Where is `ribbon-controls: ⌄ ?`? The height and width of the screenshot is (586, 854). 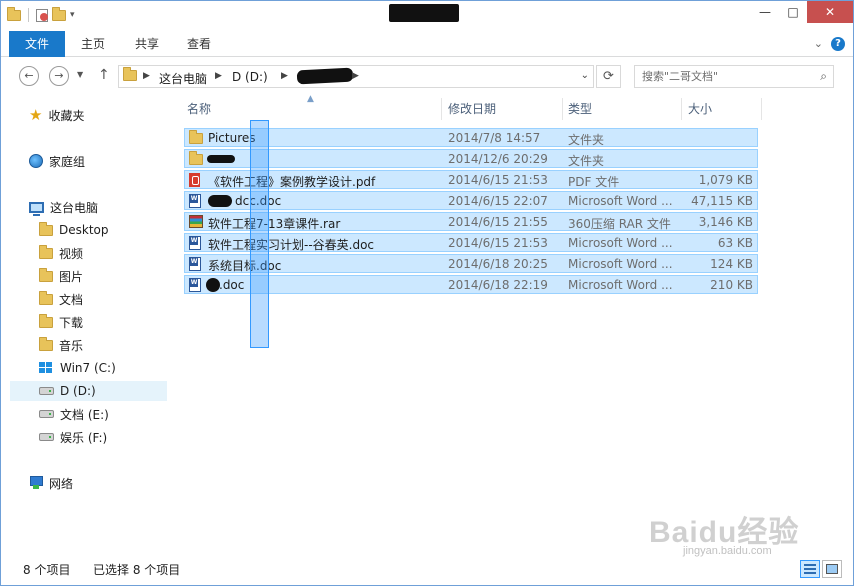
ribbon-controls: ⌄ ? is located at coordinates (829, 44).